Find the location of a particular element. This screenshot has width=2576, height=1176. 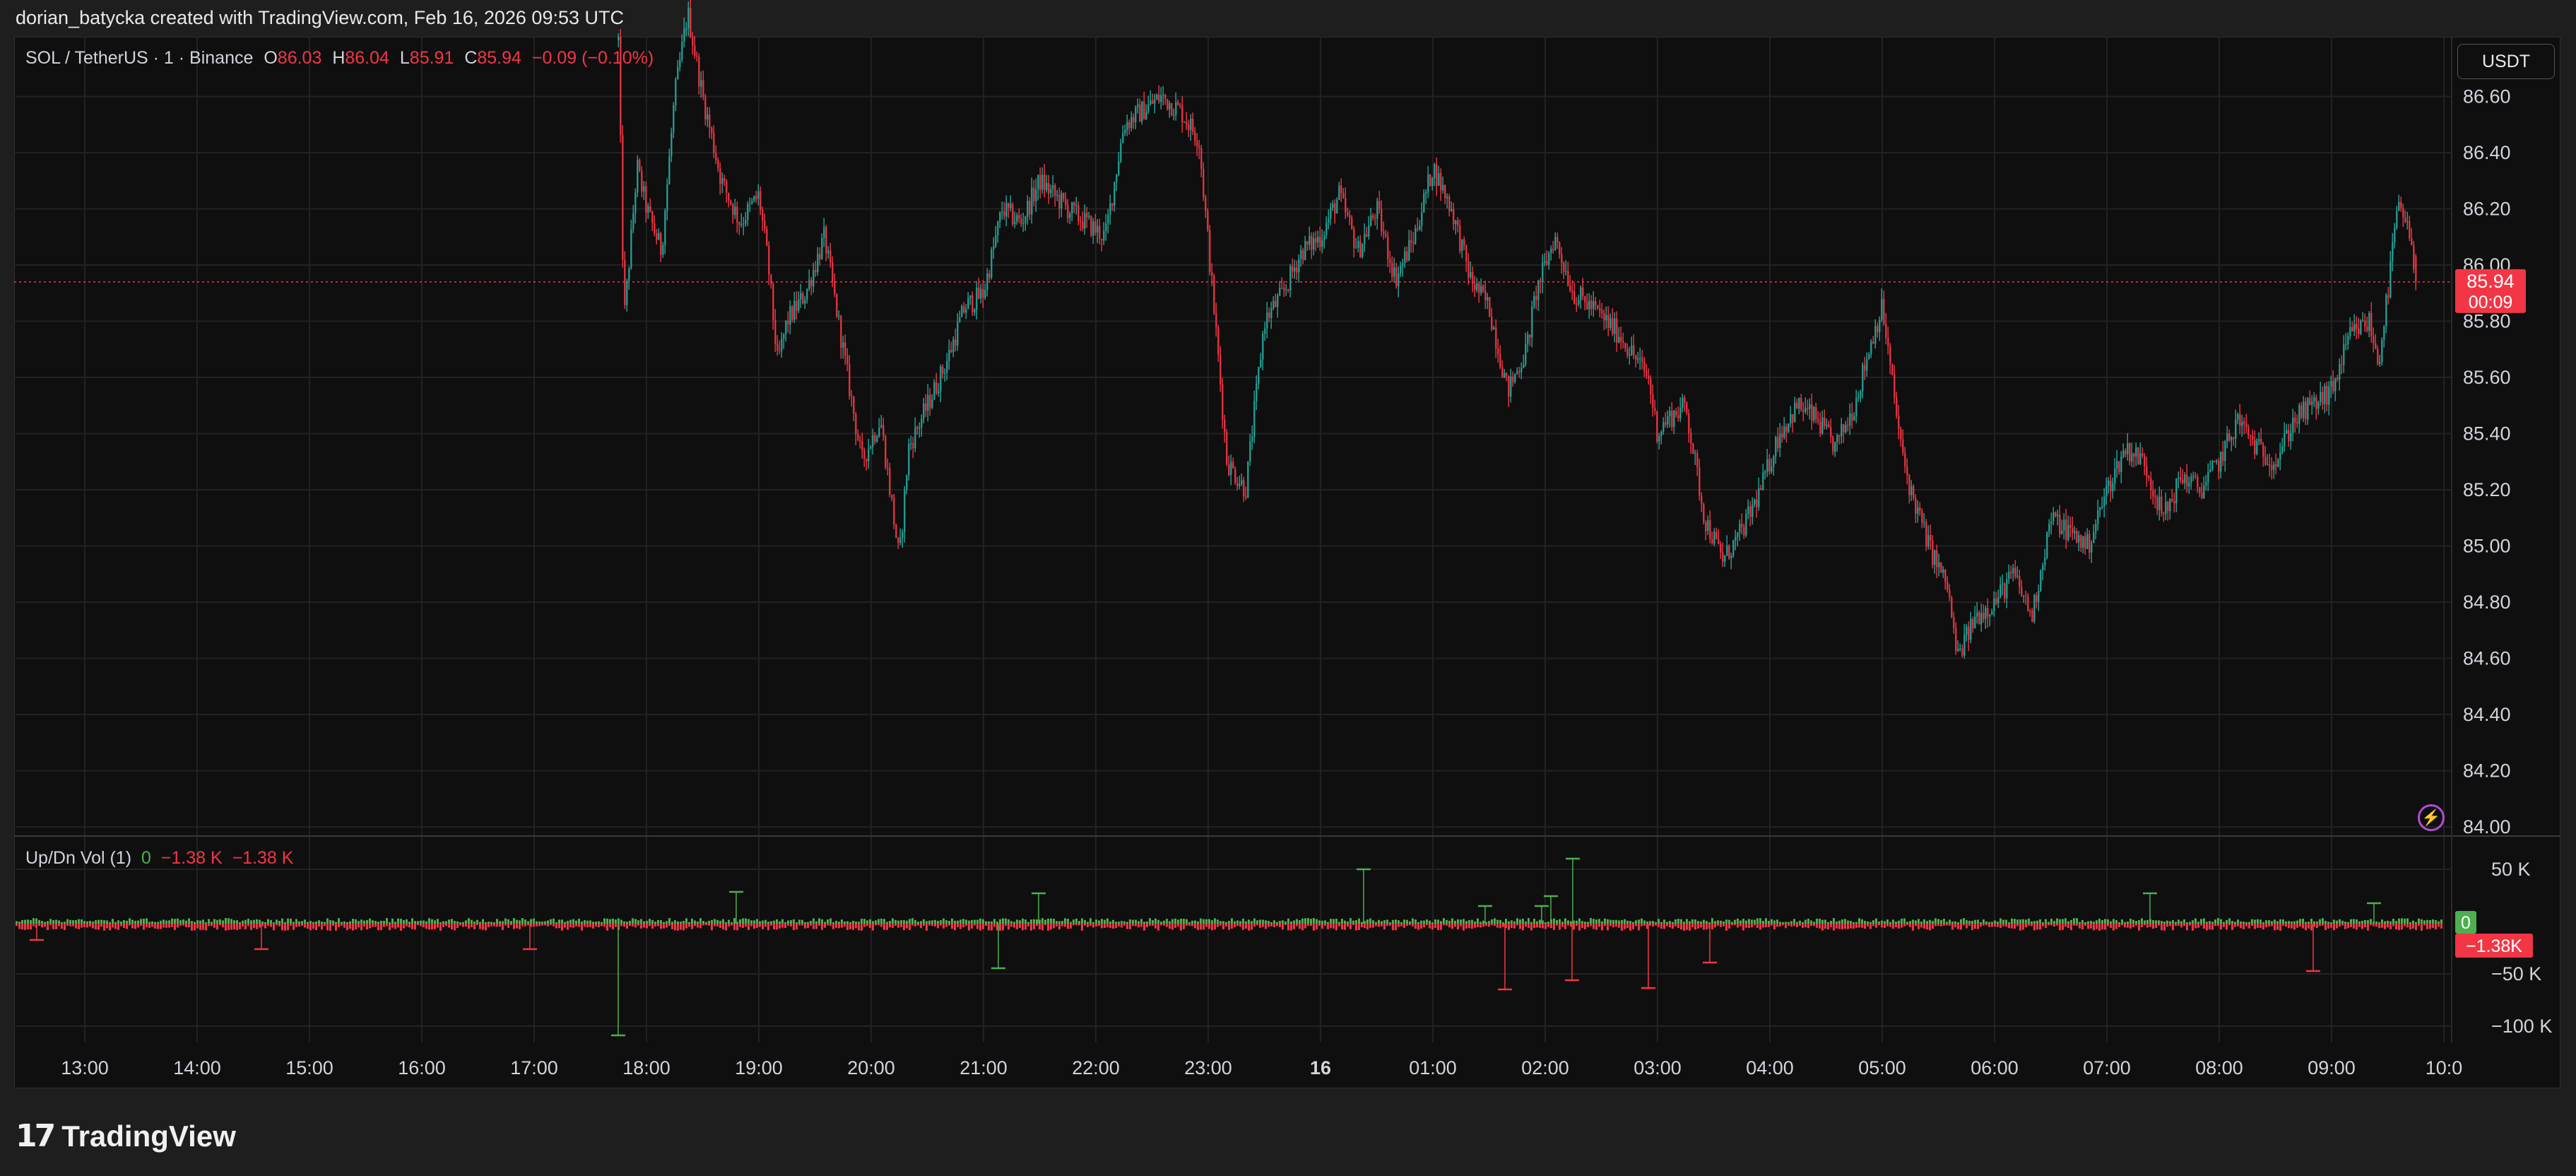

symbol-label: SOL / TetherUS · 1 · Binance is located at coordinates (139, 58).